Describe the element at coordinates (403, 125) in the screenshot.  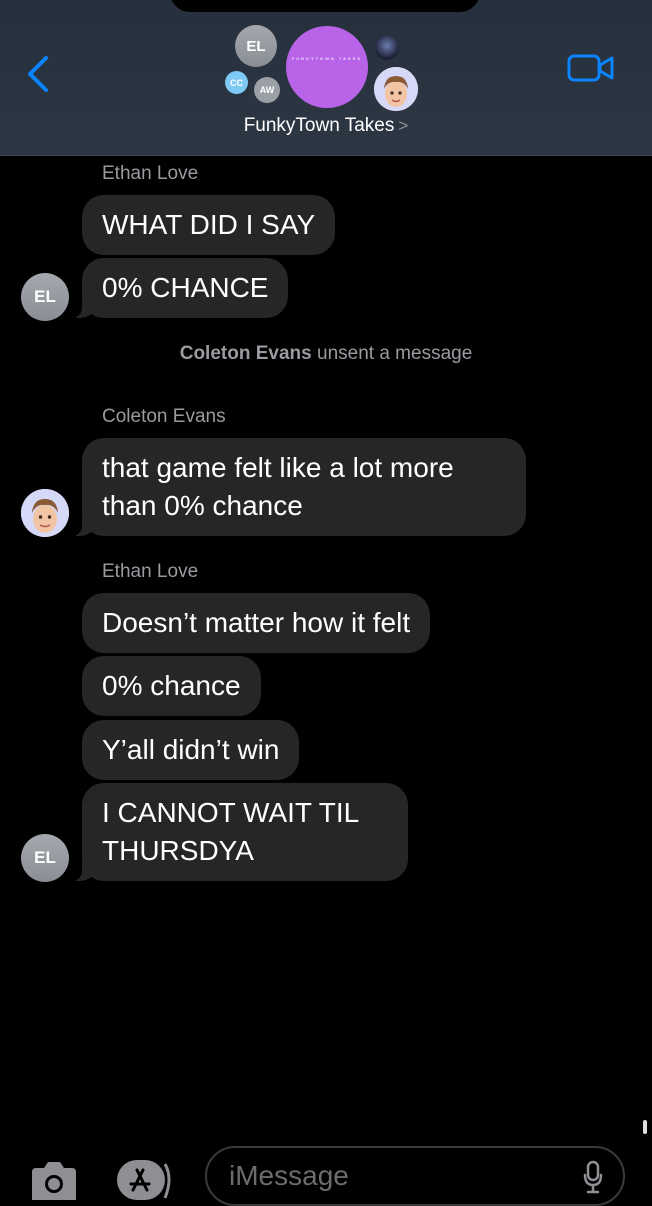
I see `chevron-right-icon: >` at that location.